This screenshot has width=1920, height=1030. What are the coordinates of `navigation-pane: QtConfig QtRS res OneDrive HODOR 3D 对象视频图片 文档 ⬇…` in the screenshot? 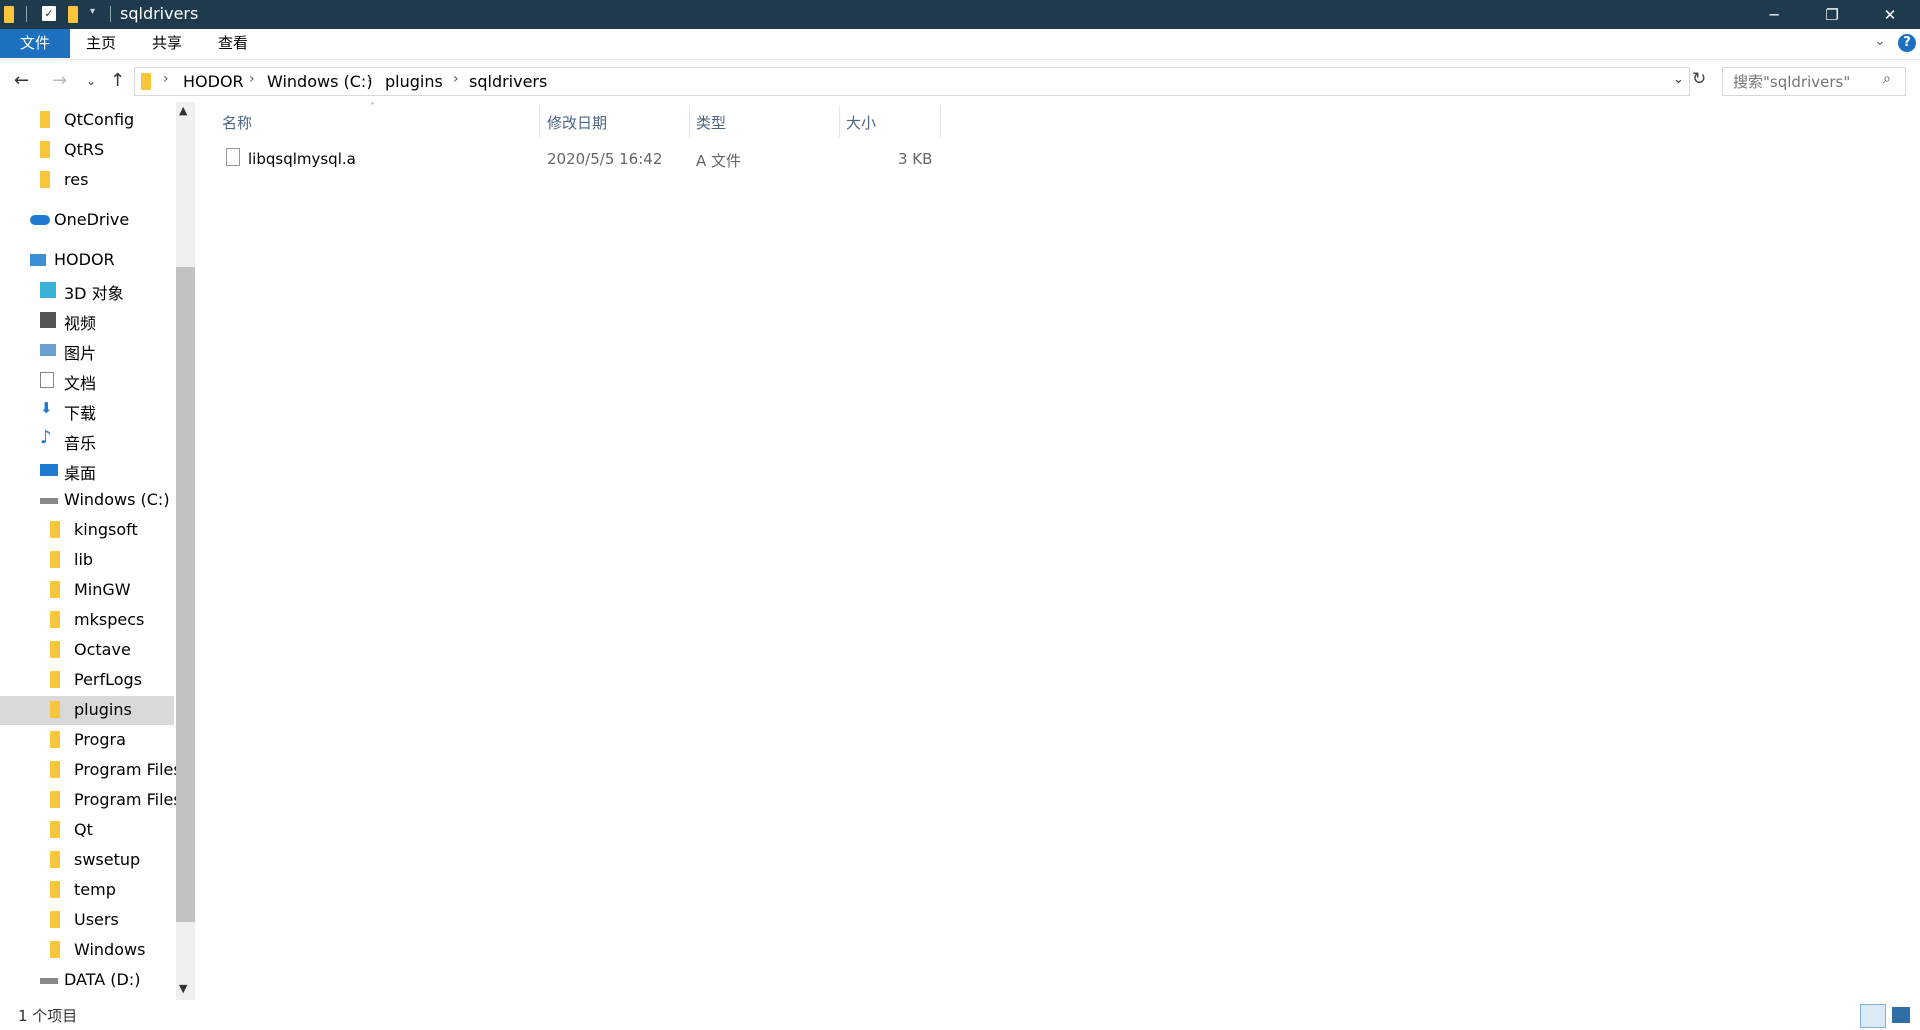 It's located at (88, 551).